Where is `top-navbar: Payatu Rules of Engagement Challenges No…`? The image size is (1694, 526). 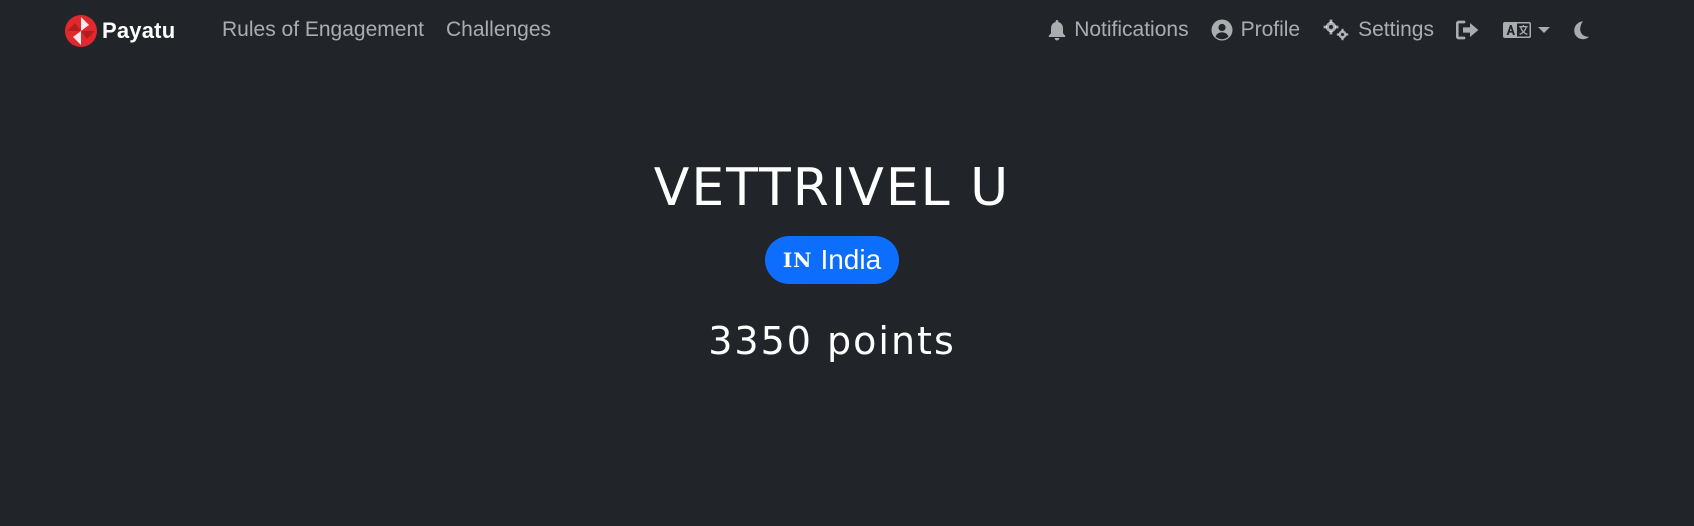
top-navbar: Payatu Rules of Engagement Challenges No… is located at coordinates (847, 30).